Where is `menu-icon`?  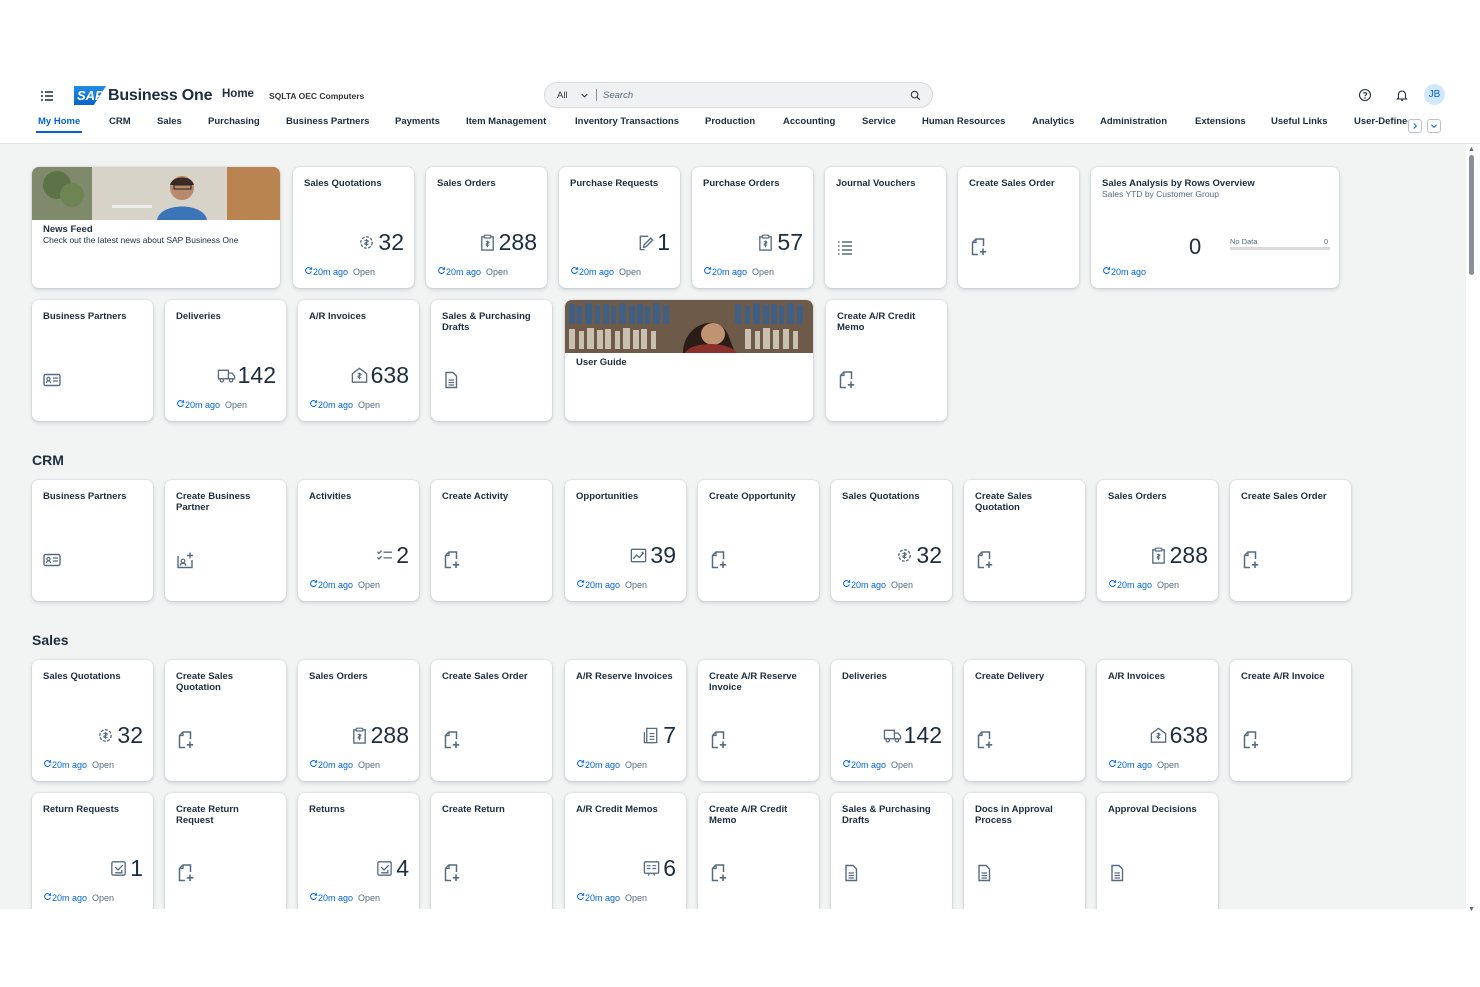 menu-icon is located at coordinates (47, 96).